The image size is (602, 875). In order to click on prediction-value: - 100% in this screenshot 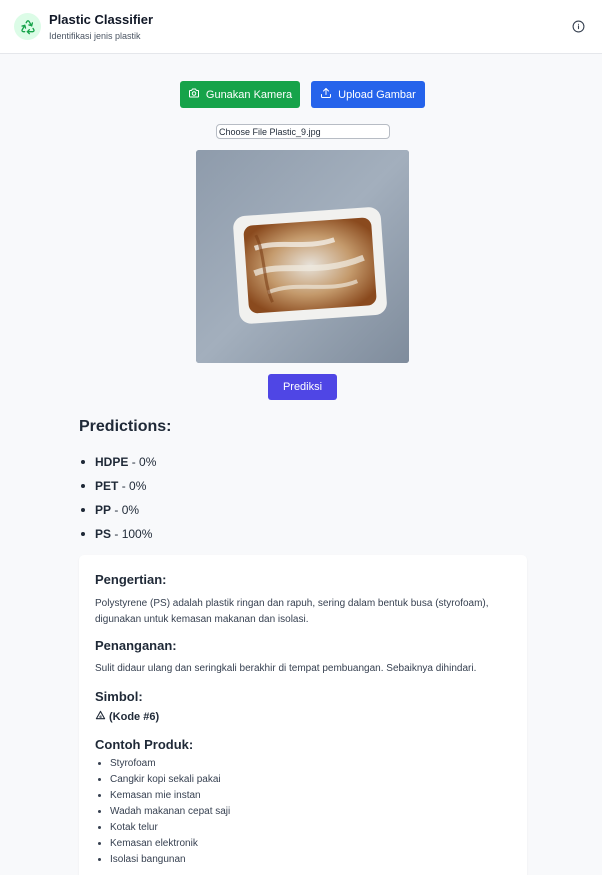, I will do `click(133, 534)`.